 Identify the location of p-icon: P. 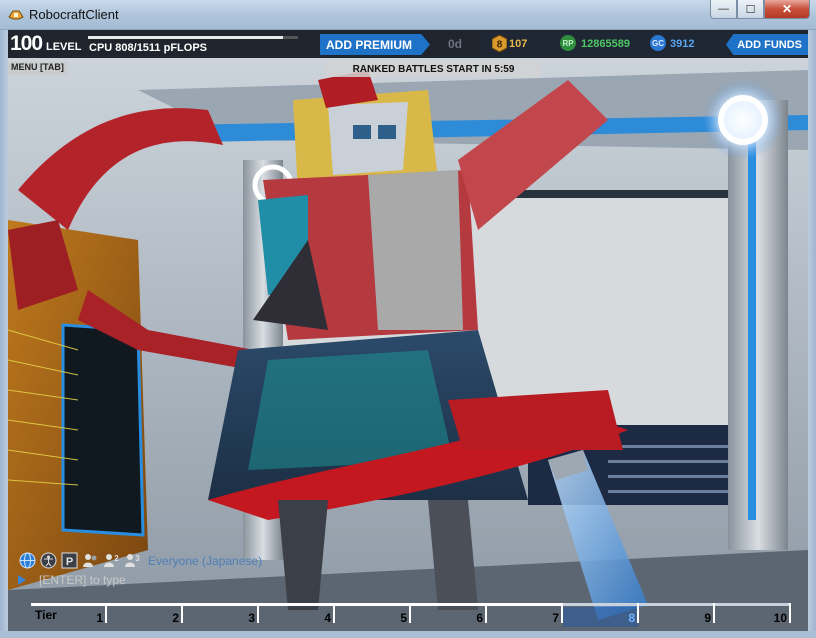
(69, 560).